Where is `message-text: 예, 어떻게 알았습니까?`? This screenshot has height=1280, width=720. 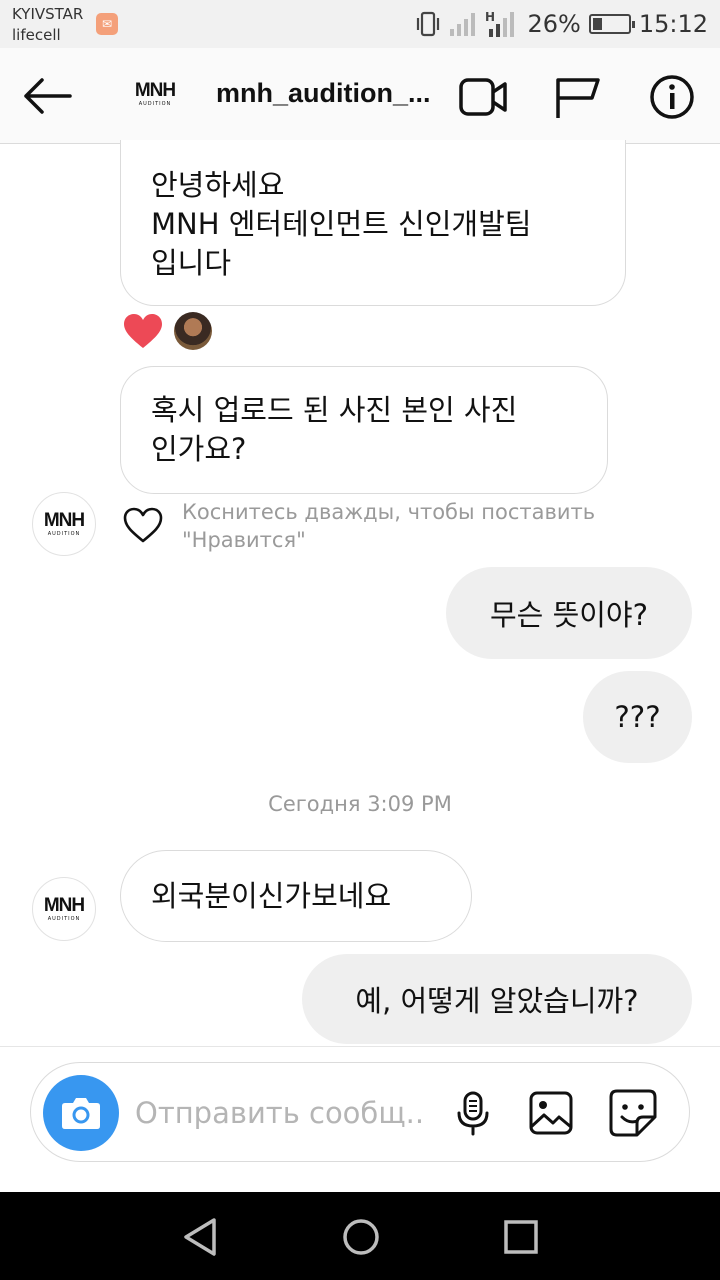
message-text: 예, 어떻게 알았습니까? is located at coordinates (497, 1001).